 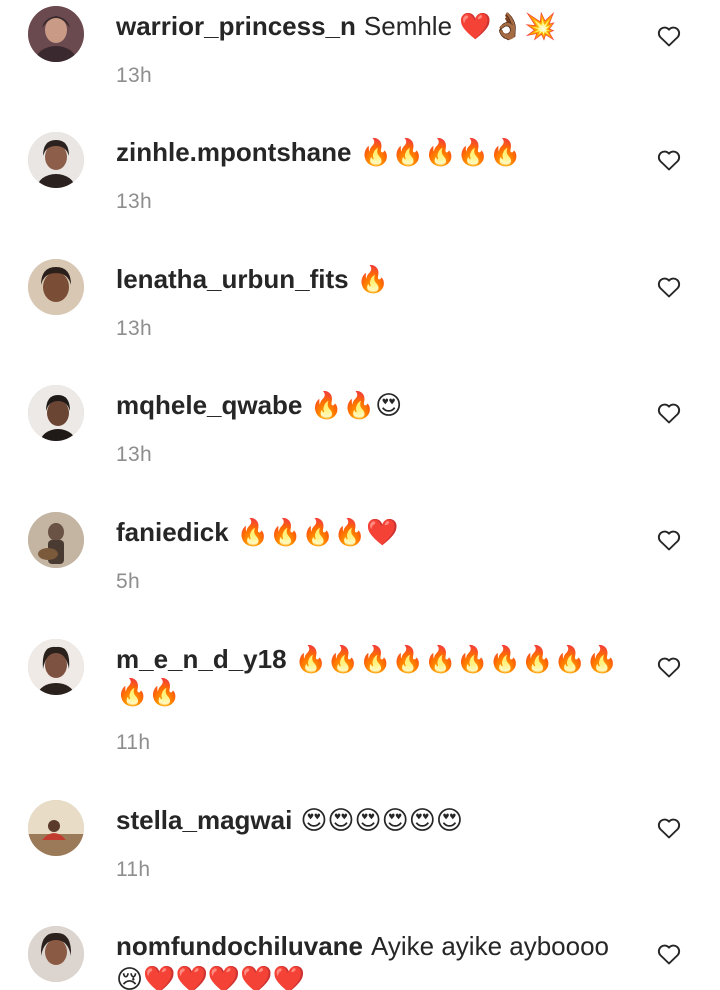 I want to click on comment-text: zinhle.mpontshane 🔥🔥🔥🔥🔥, so click(x=376, y=152).